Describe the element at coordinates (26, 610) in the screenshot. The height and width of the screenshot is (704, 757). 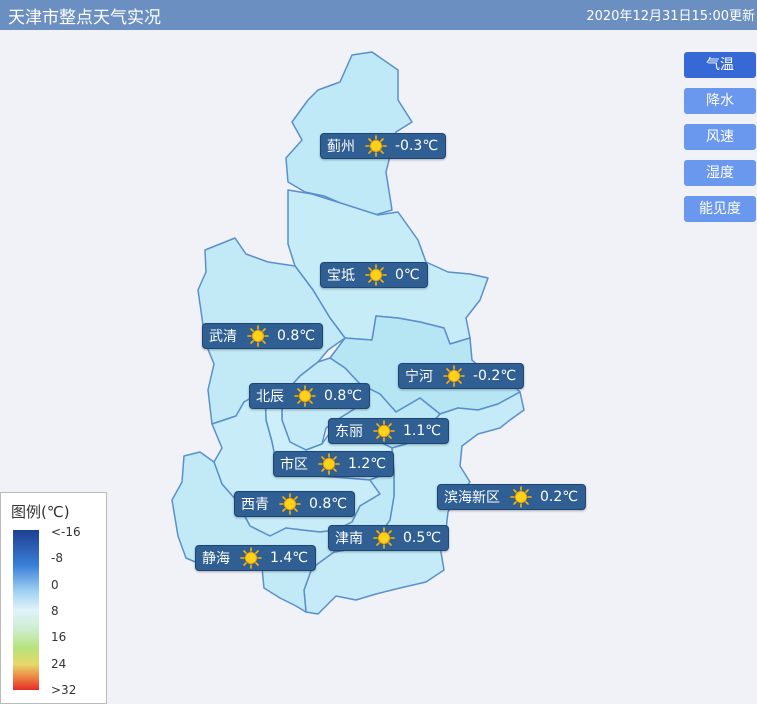
I see `legend-color-bar` at that location.